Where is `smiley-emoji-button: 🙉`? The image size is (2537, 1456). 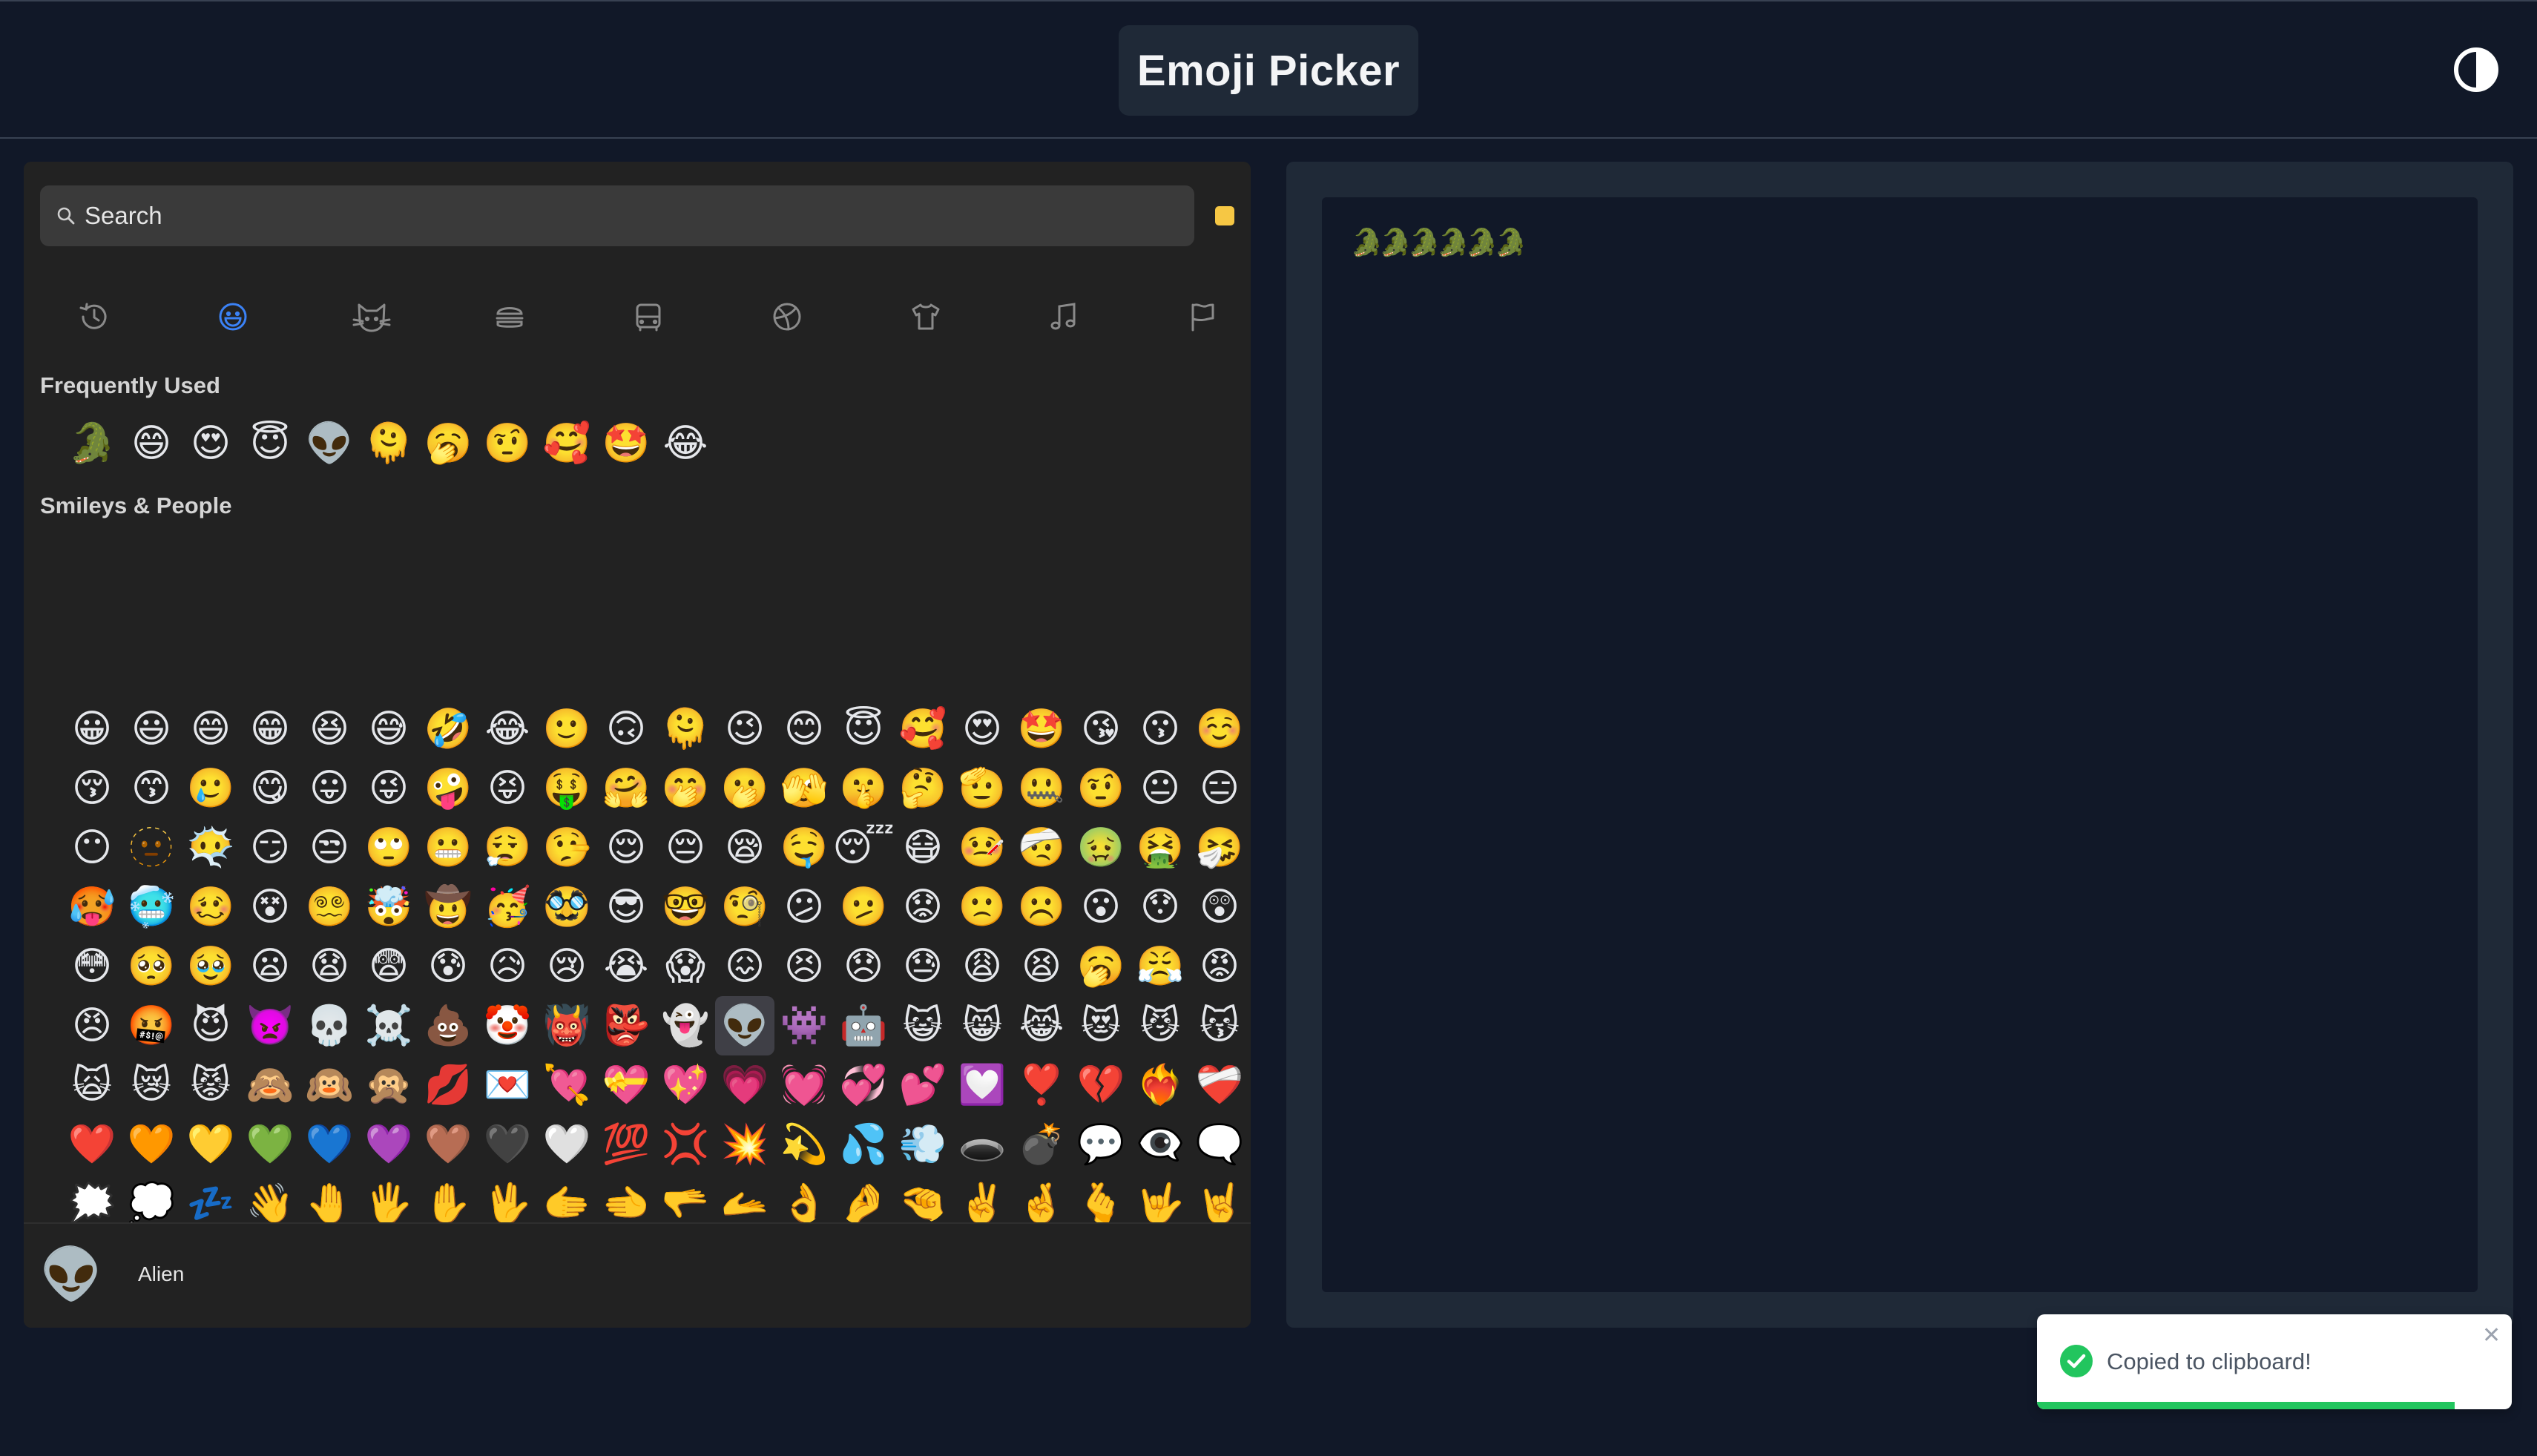 smiley-emoji-button: 🙉 is located at coordinates (329, 1085).